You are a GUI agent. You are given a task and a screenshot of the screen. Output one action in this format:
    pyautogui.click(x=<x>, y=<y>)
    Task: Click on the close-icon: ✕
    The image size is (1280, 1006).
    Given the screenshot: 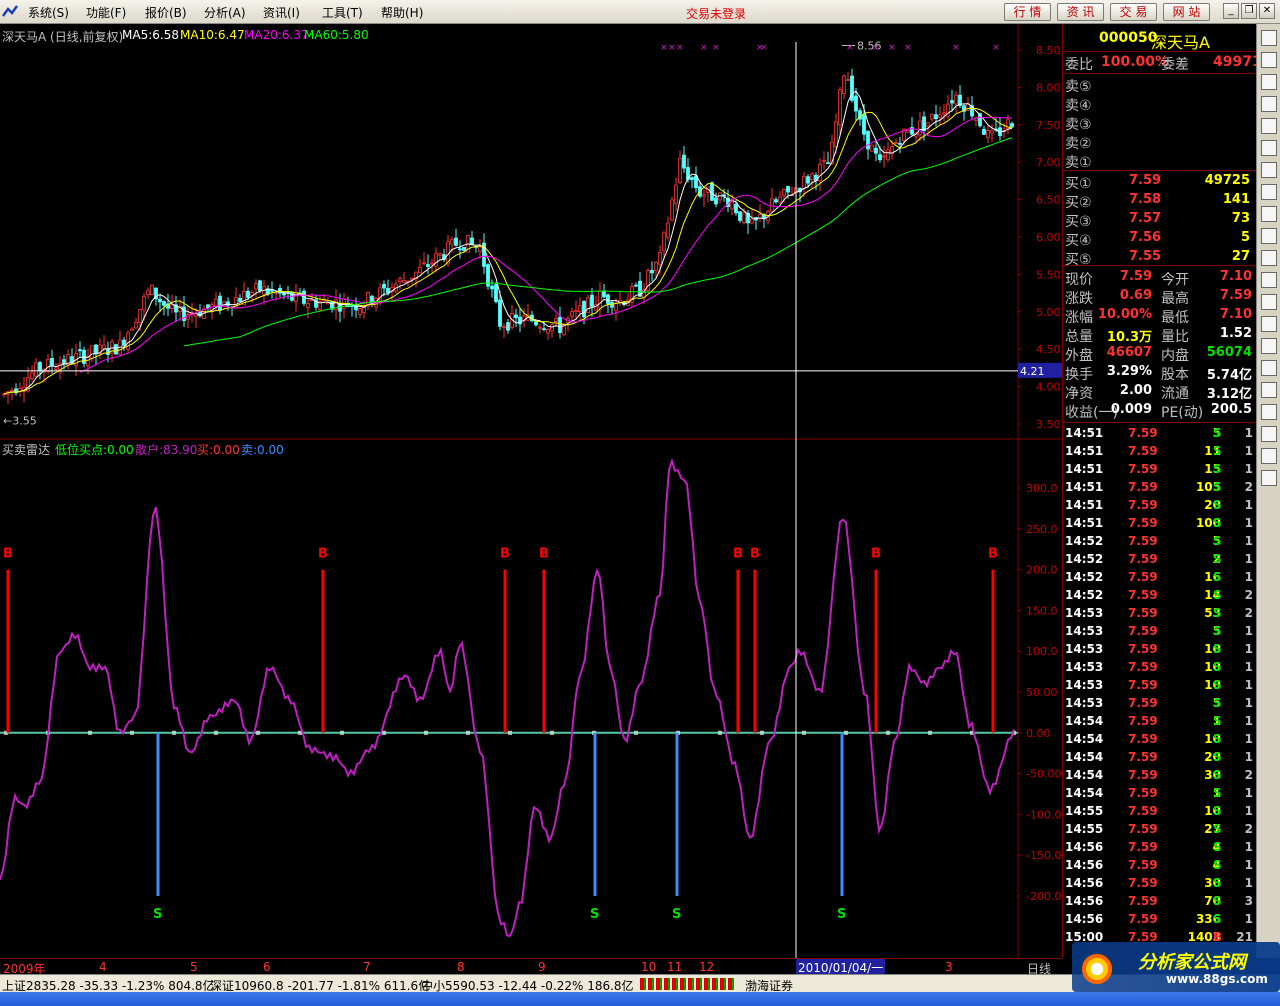 What is the action you would take?
    pyautogui.click(x=1267, y=11)
    